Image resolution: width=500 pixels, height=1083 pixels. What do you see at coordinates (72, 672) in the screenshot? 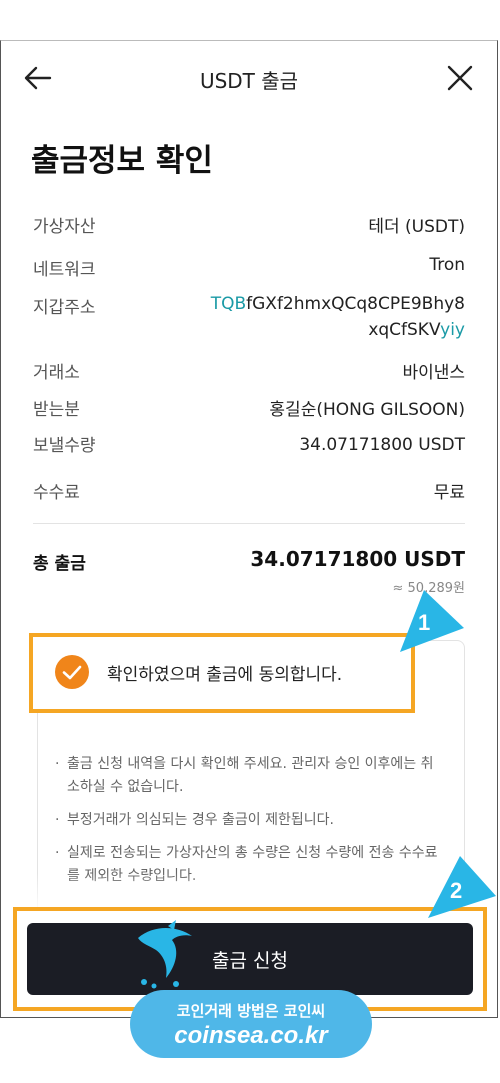
I see `check-circle-icon` at bounding box center [72, 672].